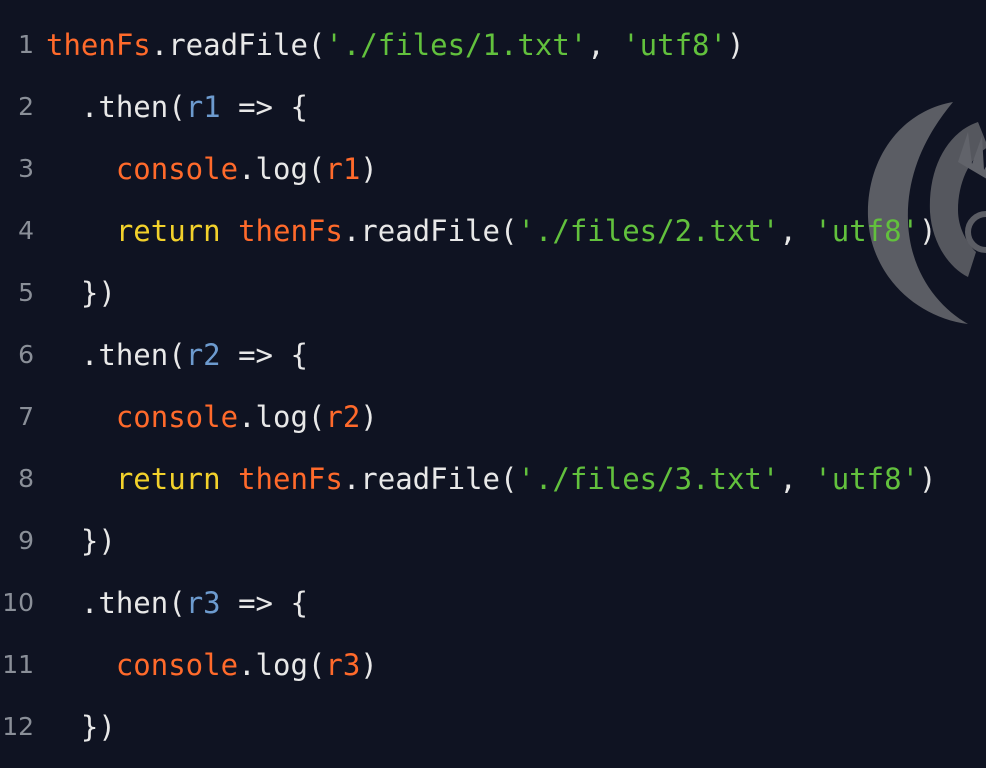  I want to click on code-line: 12 }), so click(493, 727).